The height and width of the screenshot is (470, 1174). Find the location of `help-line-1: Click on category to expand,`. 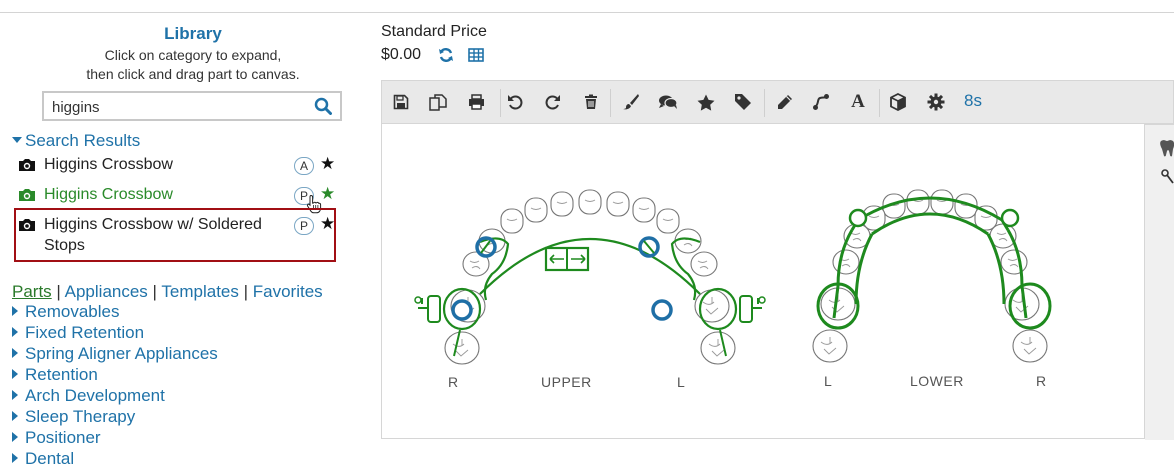

help-line-1: Click on category to expand, is located at coordinates (193, 55).